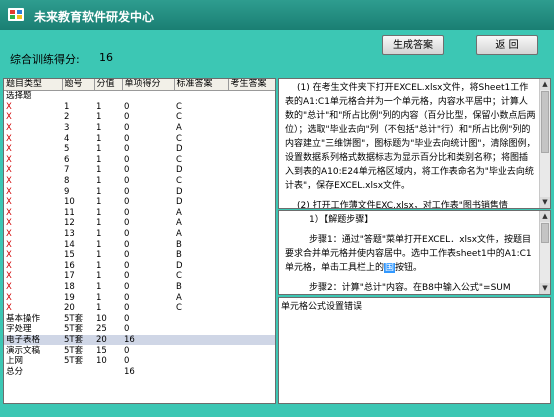  I want to click on cell-question-number, so click(78, 371).